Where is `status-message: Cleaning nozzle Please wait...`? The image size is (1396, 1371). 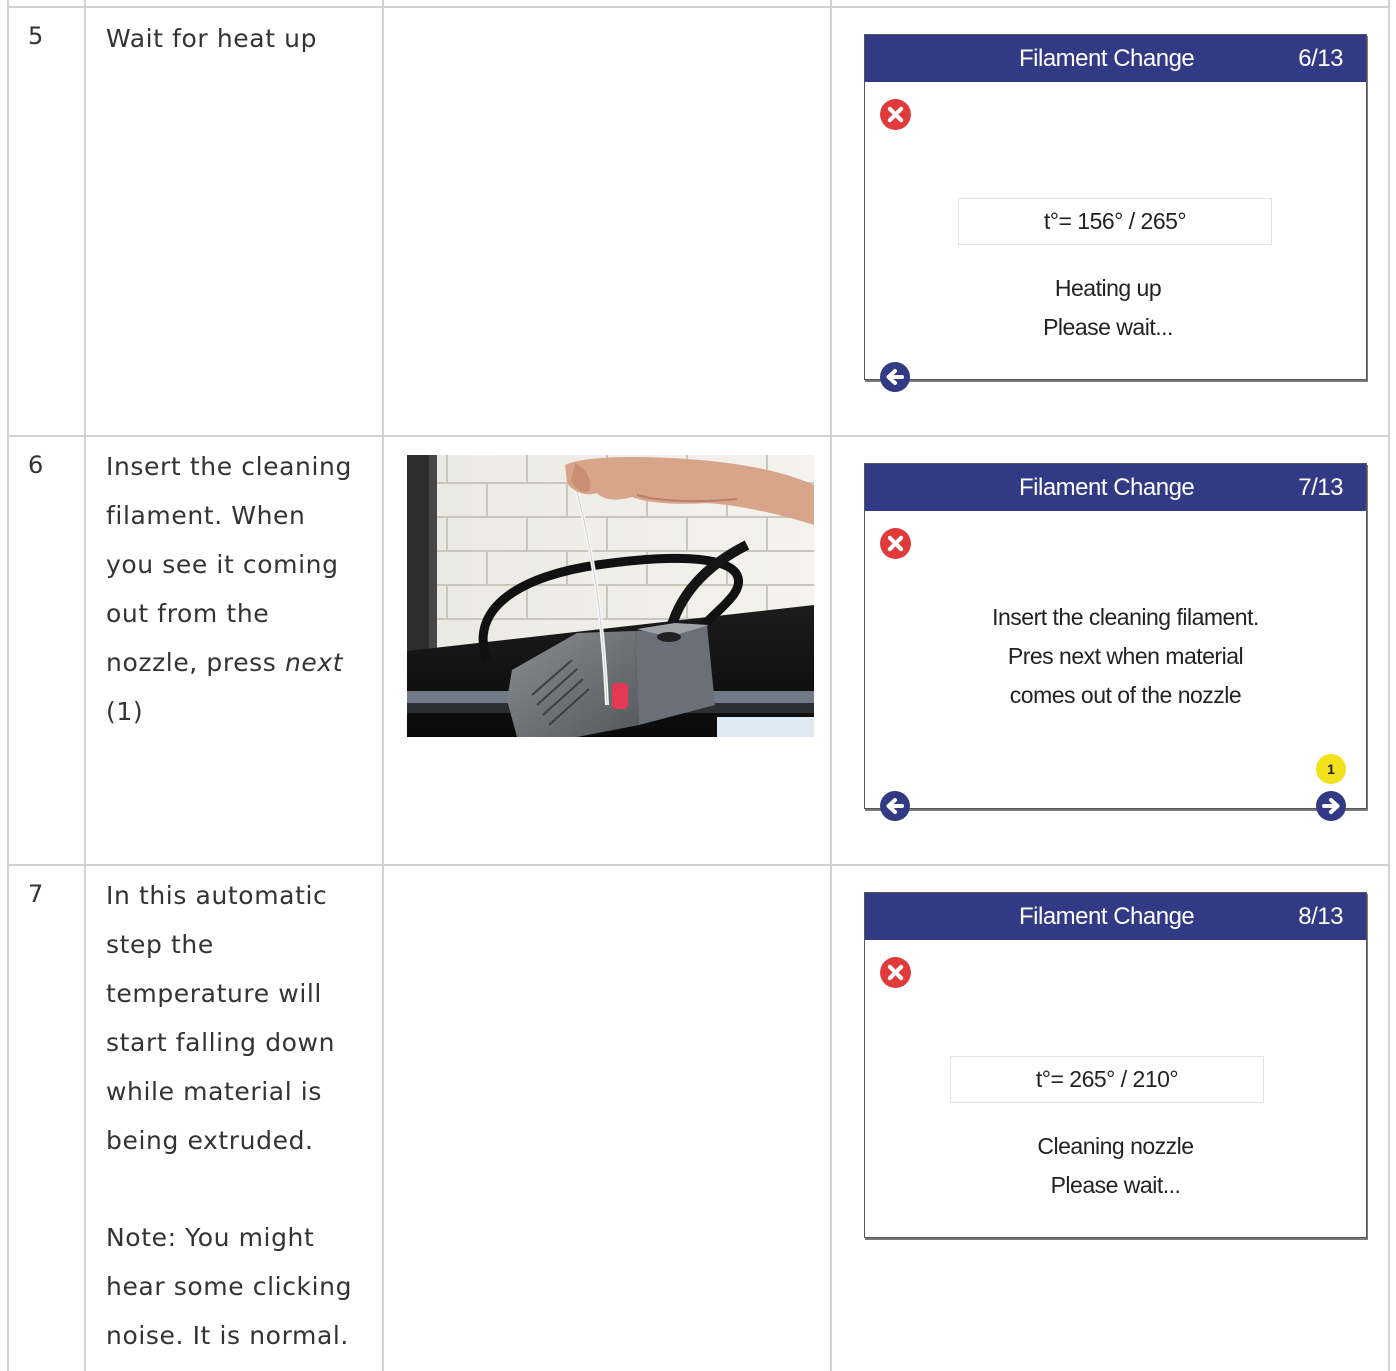
status-message: Cleaning nozzle Please wait... is located at coordinates (1115, 1166).